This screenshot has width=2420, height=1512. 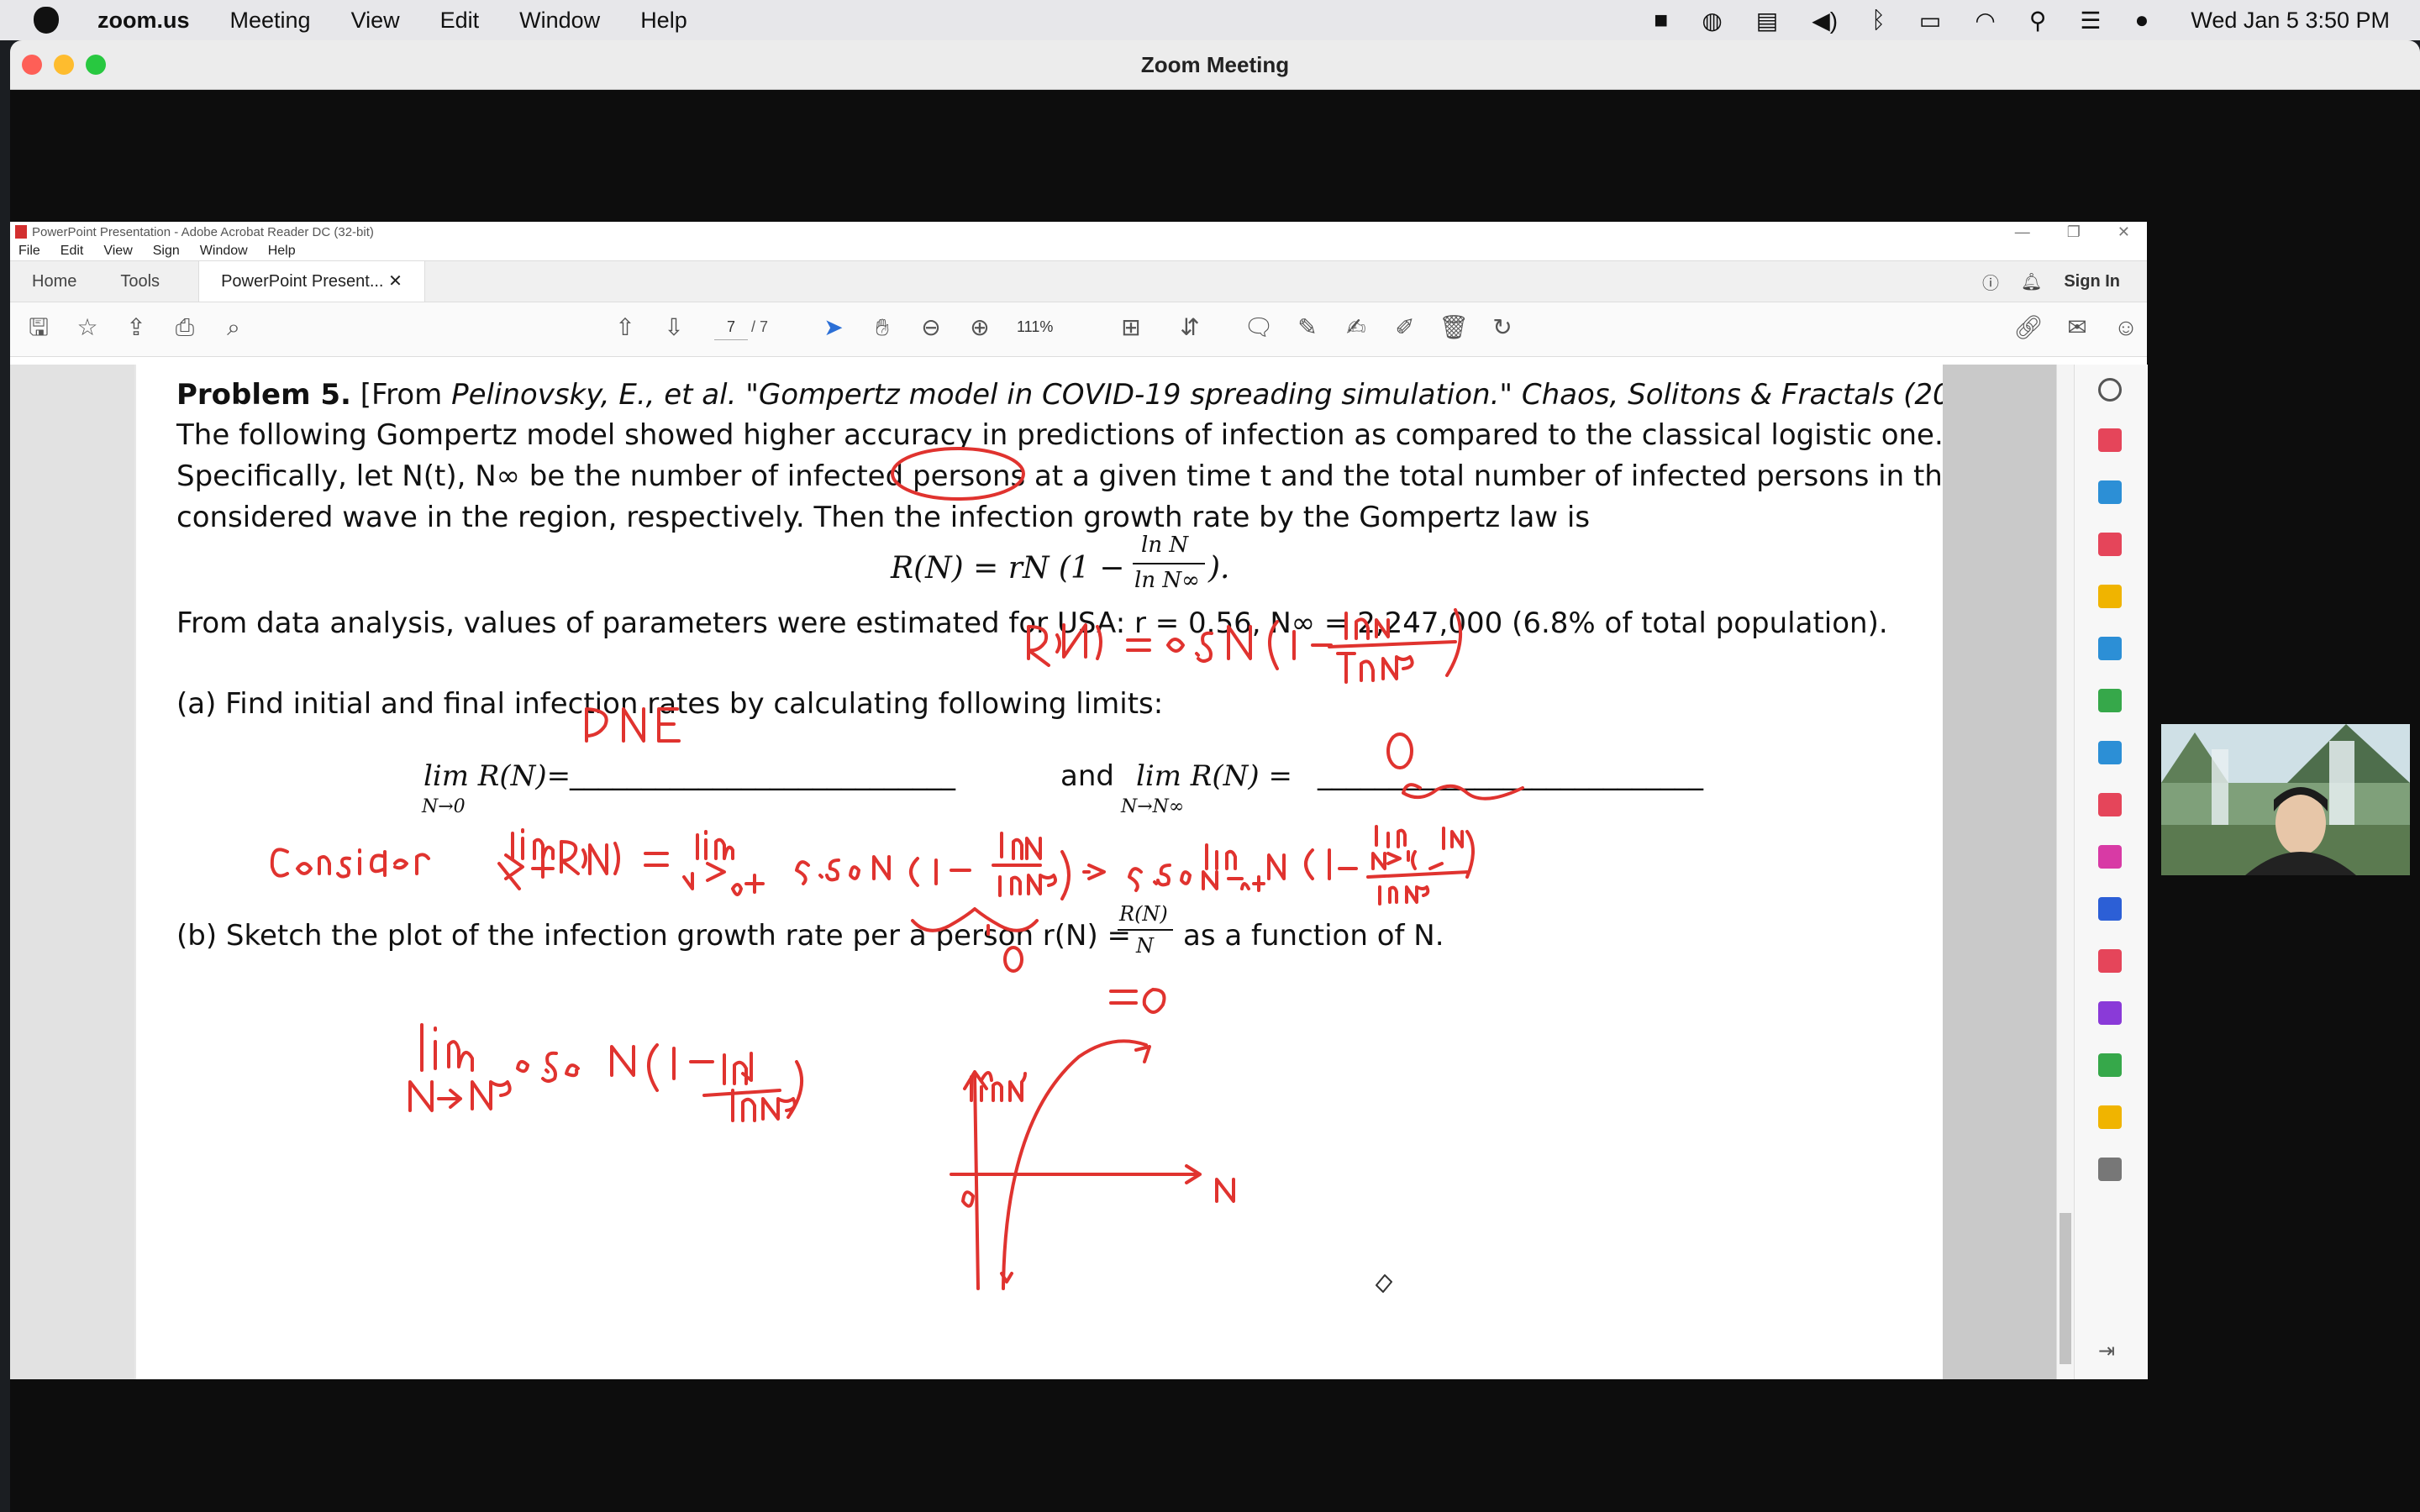 What do you see at coordinates (760, 326) in the screenshot?
I see `page-total: / 7` at bounding box center [760, 326].